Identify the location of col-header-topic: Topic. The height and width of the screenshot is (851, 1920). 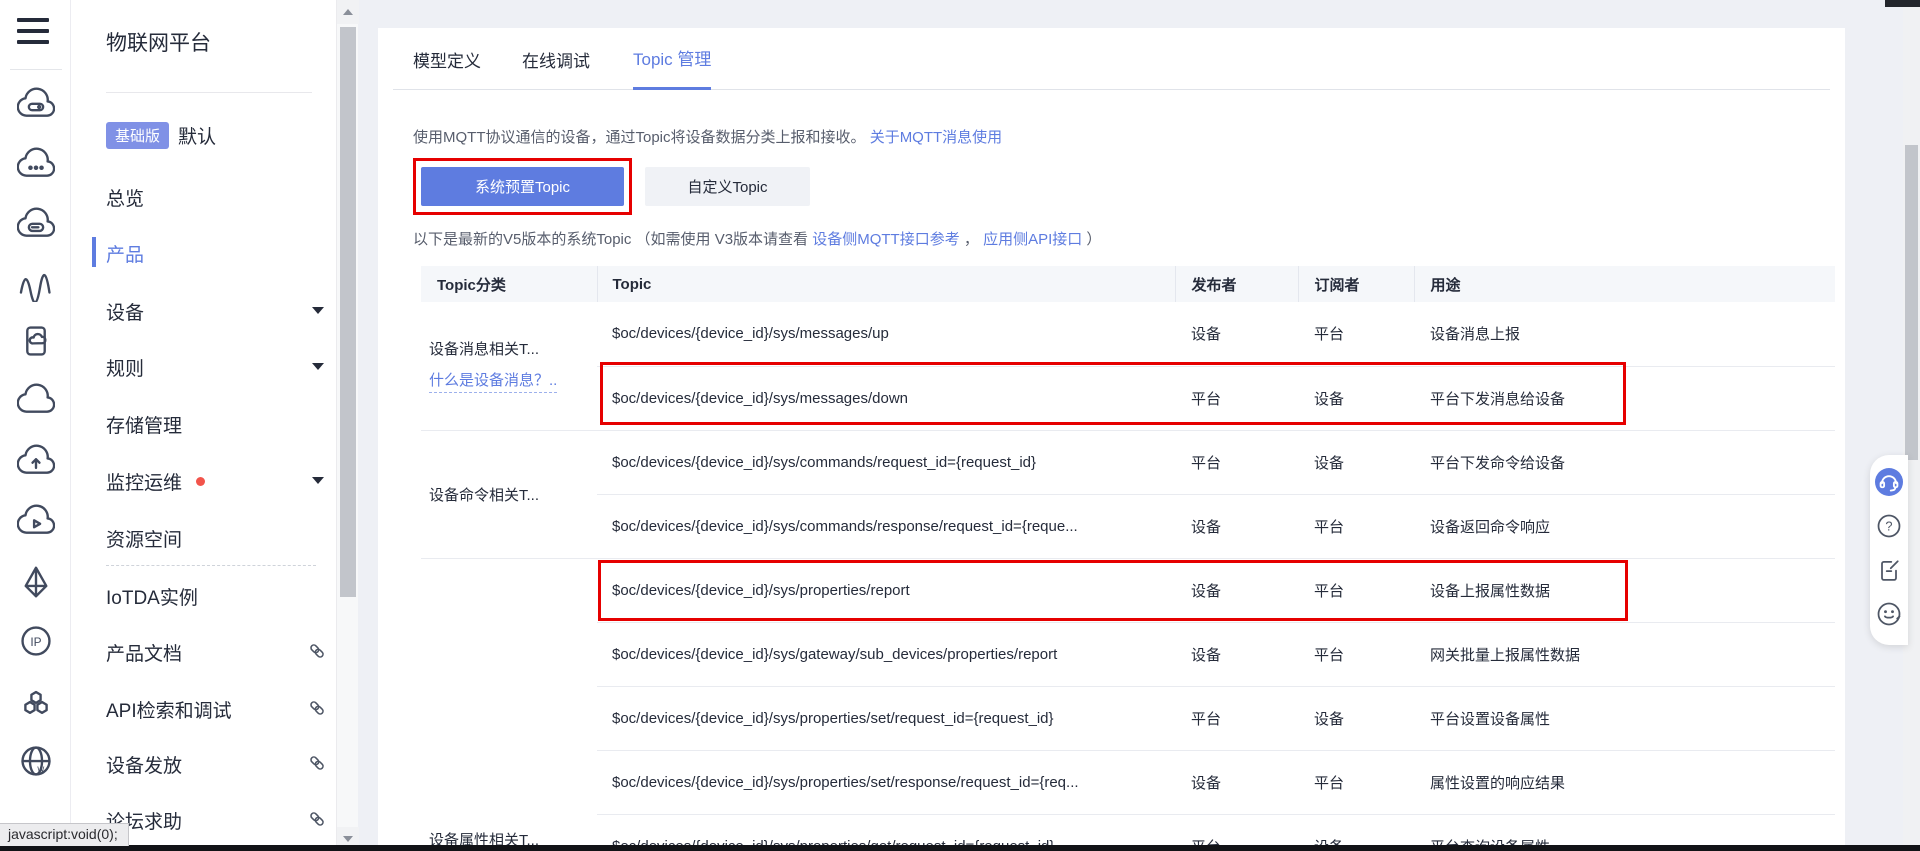
(885, 284).